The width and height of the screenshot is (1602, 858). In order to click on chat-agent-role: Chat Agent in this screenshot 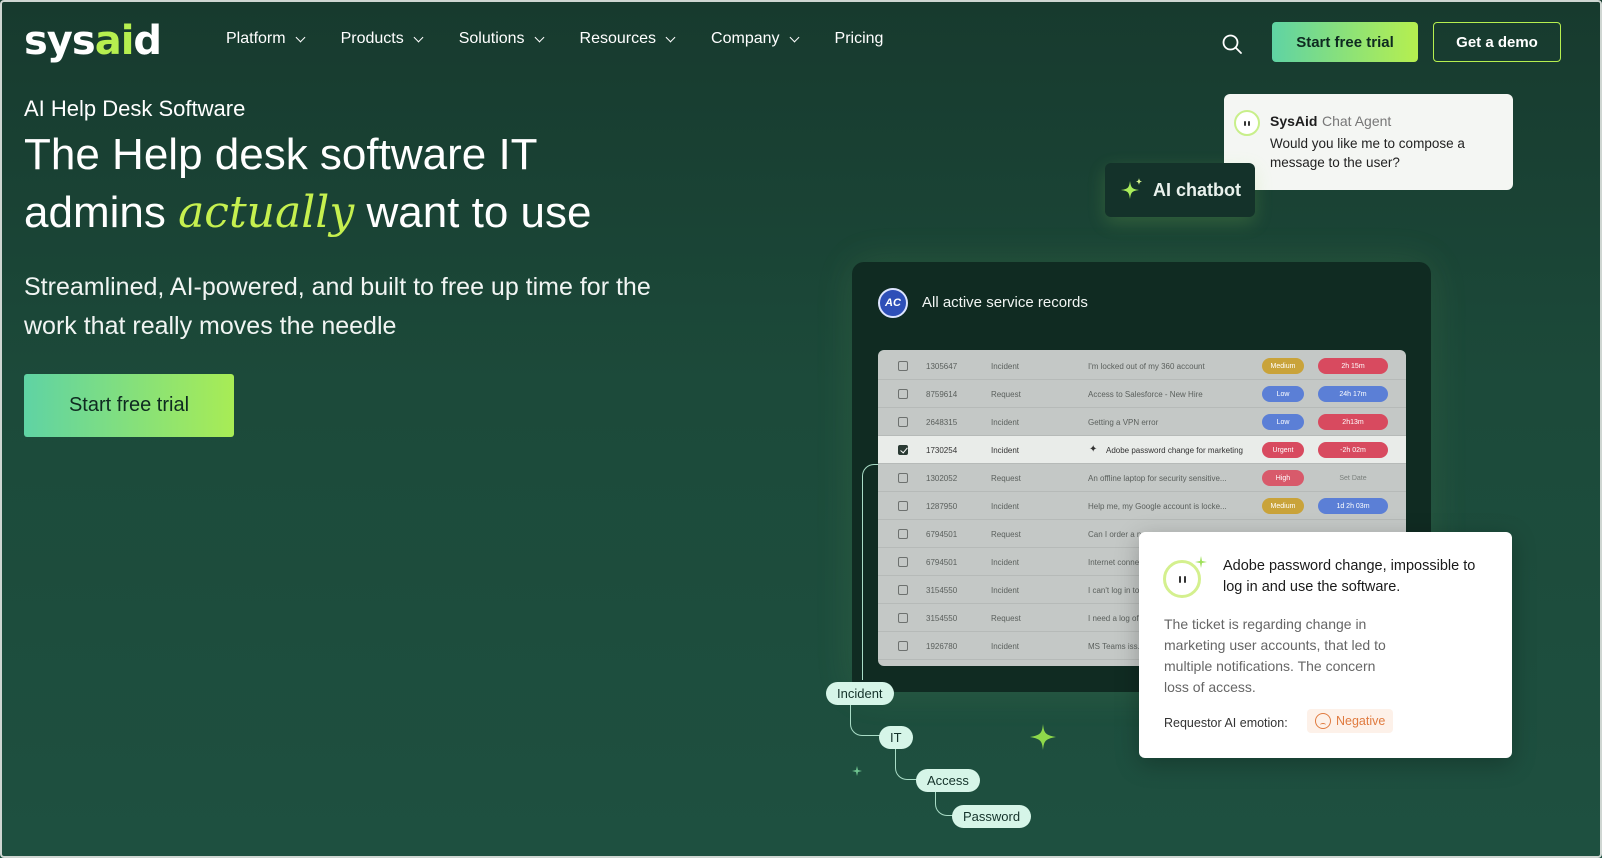, I will do `click(1357, 121)`.